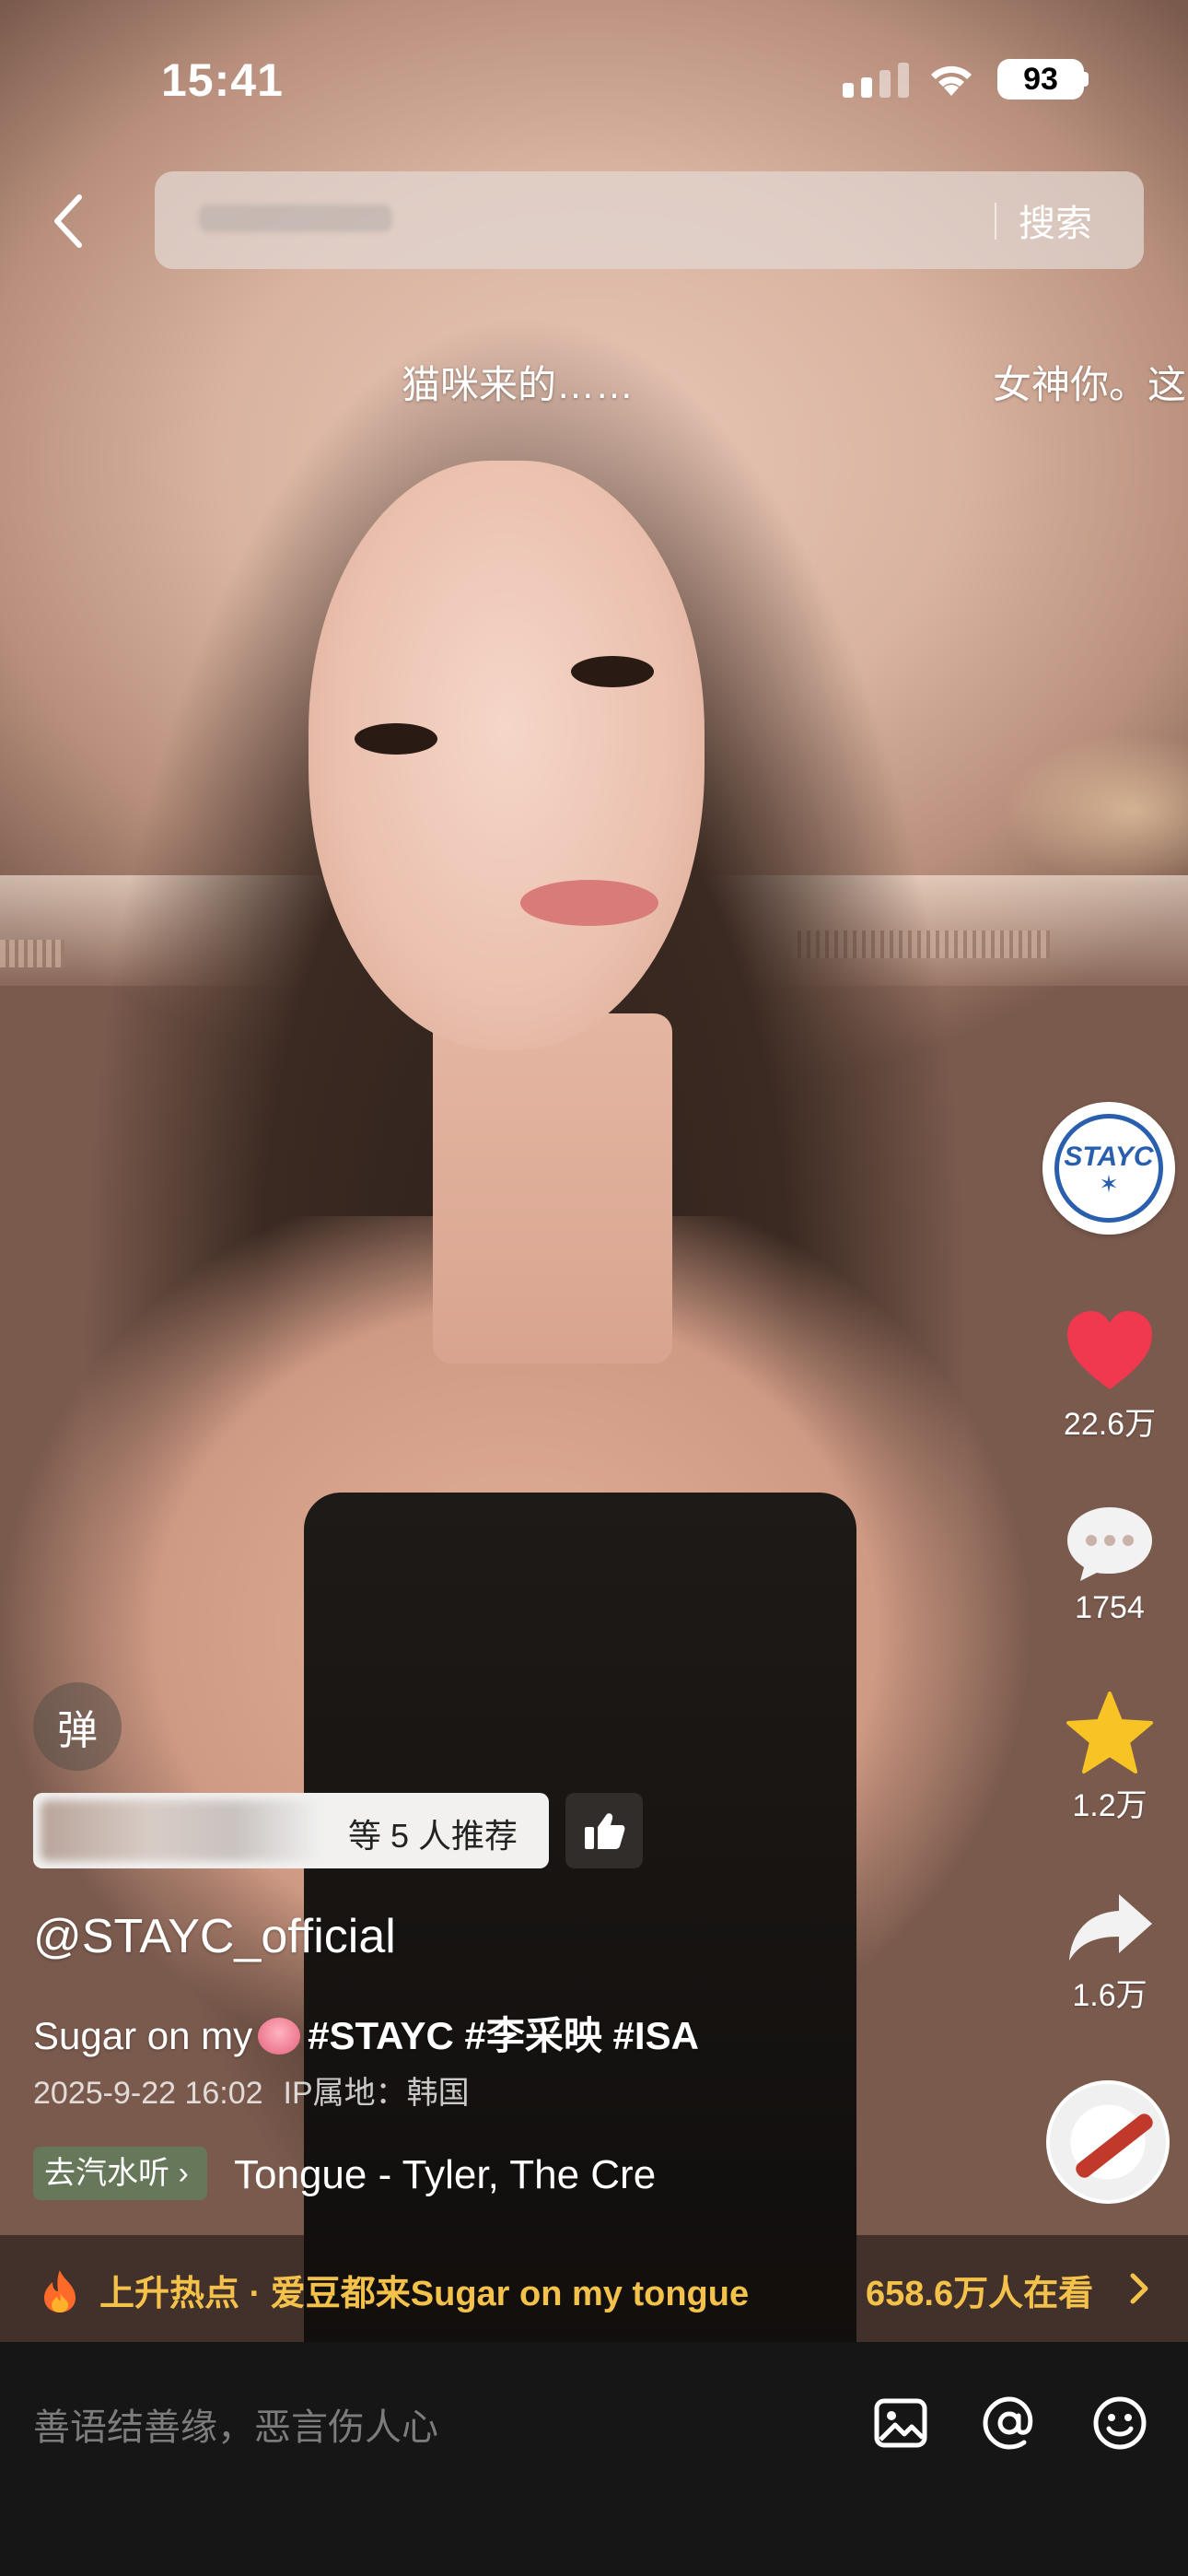 Image resolution: width=1188 pixels, height=2576 pixels. What do you see at coordinates (143, 2036) in the screenshot?
I see `caption-text: Sugar on my` at bounding box center [143, 2036].